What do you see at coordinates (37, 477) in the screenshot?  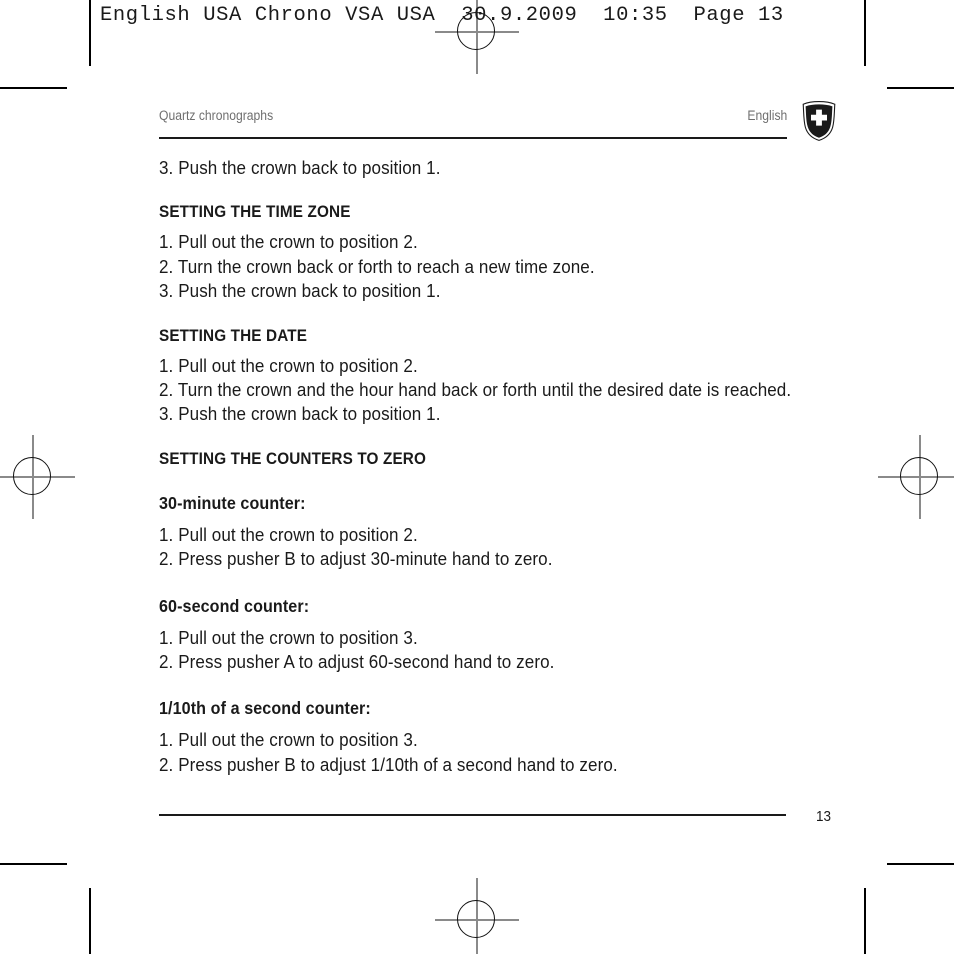 I see `registration-mark-left` at bounding box center [37, 477].